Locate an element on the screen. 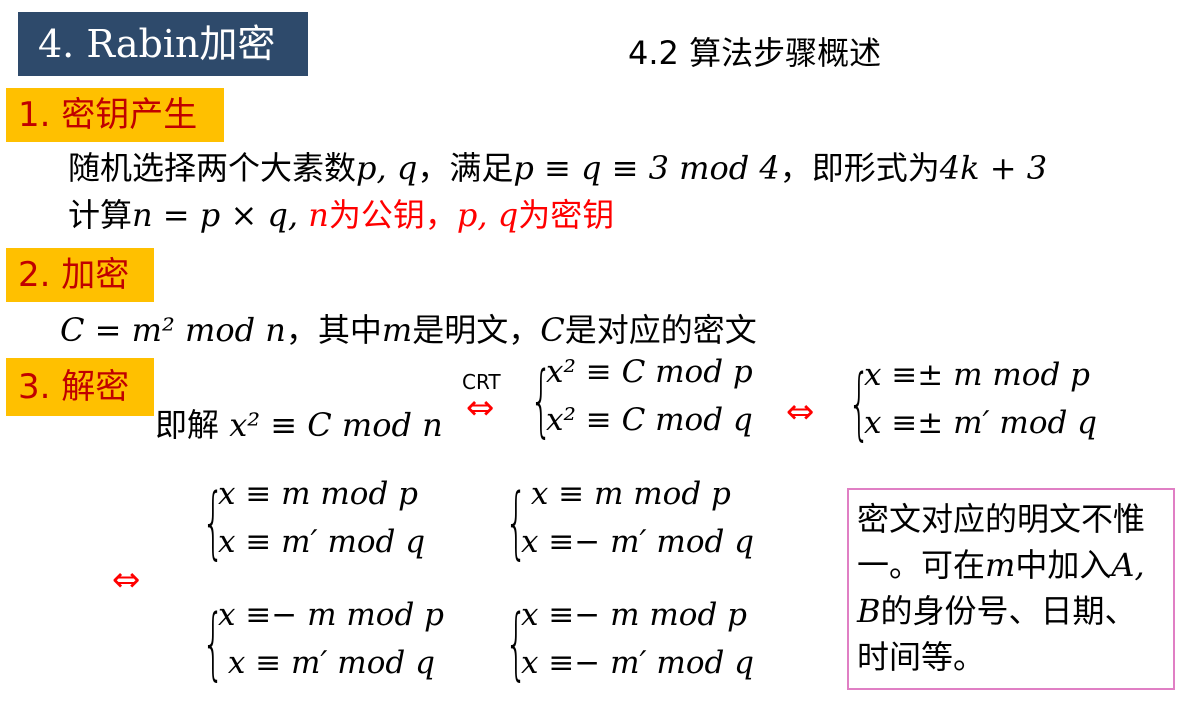 The height and width of the screenshot is (701, 1185). public-key-text: 为公钥， is located at coordinates (392, 215).